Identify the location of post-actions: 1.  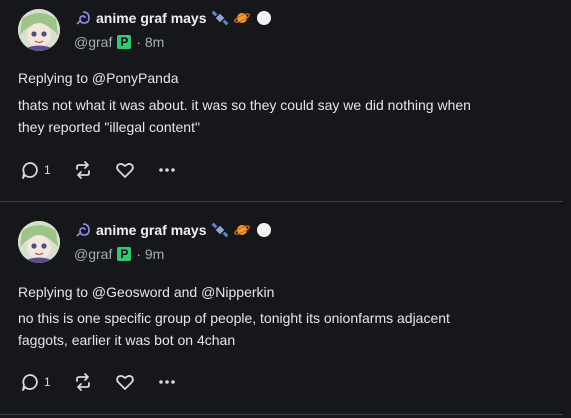
(98, 382).